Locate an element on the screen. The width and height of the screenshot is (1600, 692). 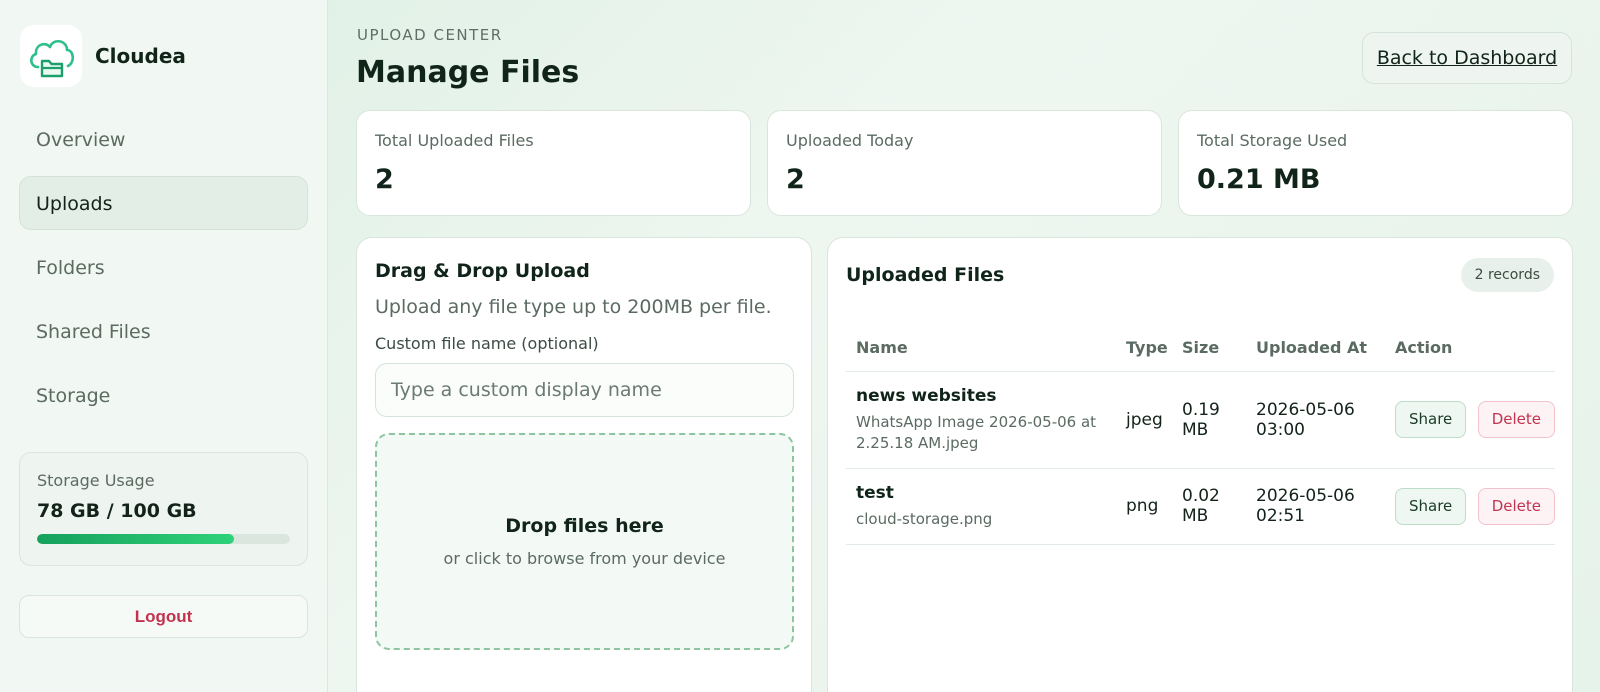
file-display-name: news websites is located at coordinates (926, 395).